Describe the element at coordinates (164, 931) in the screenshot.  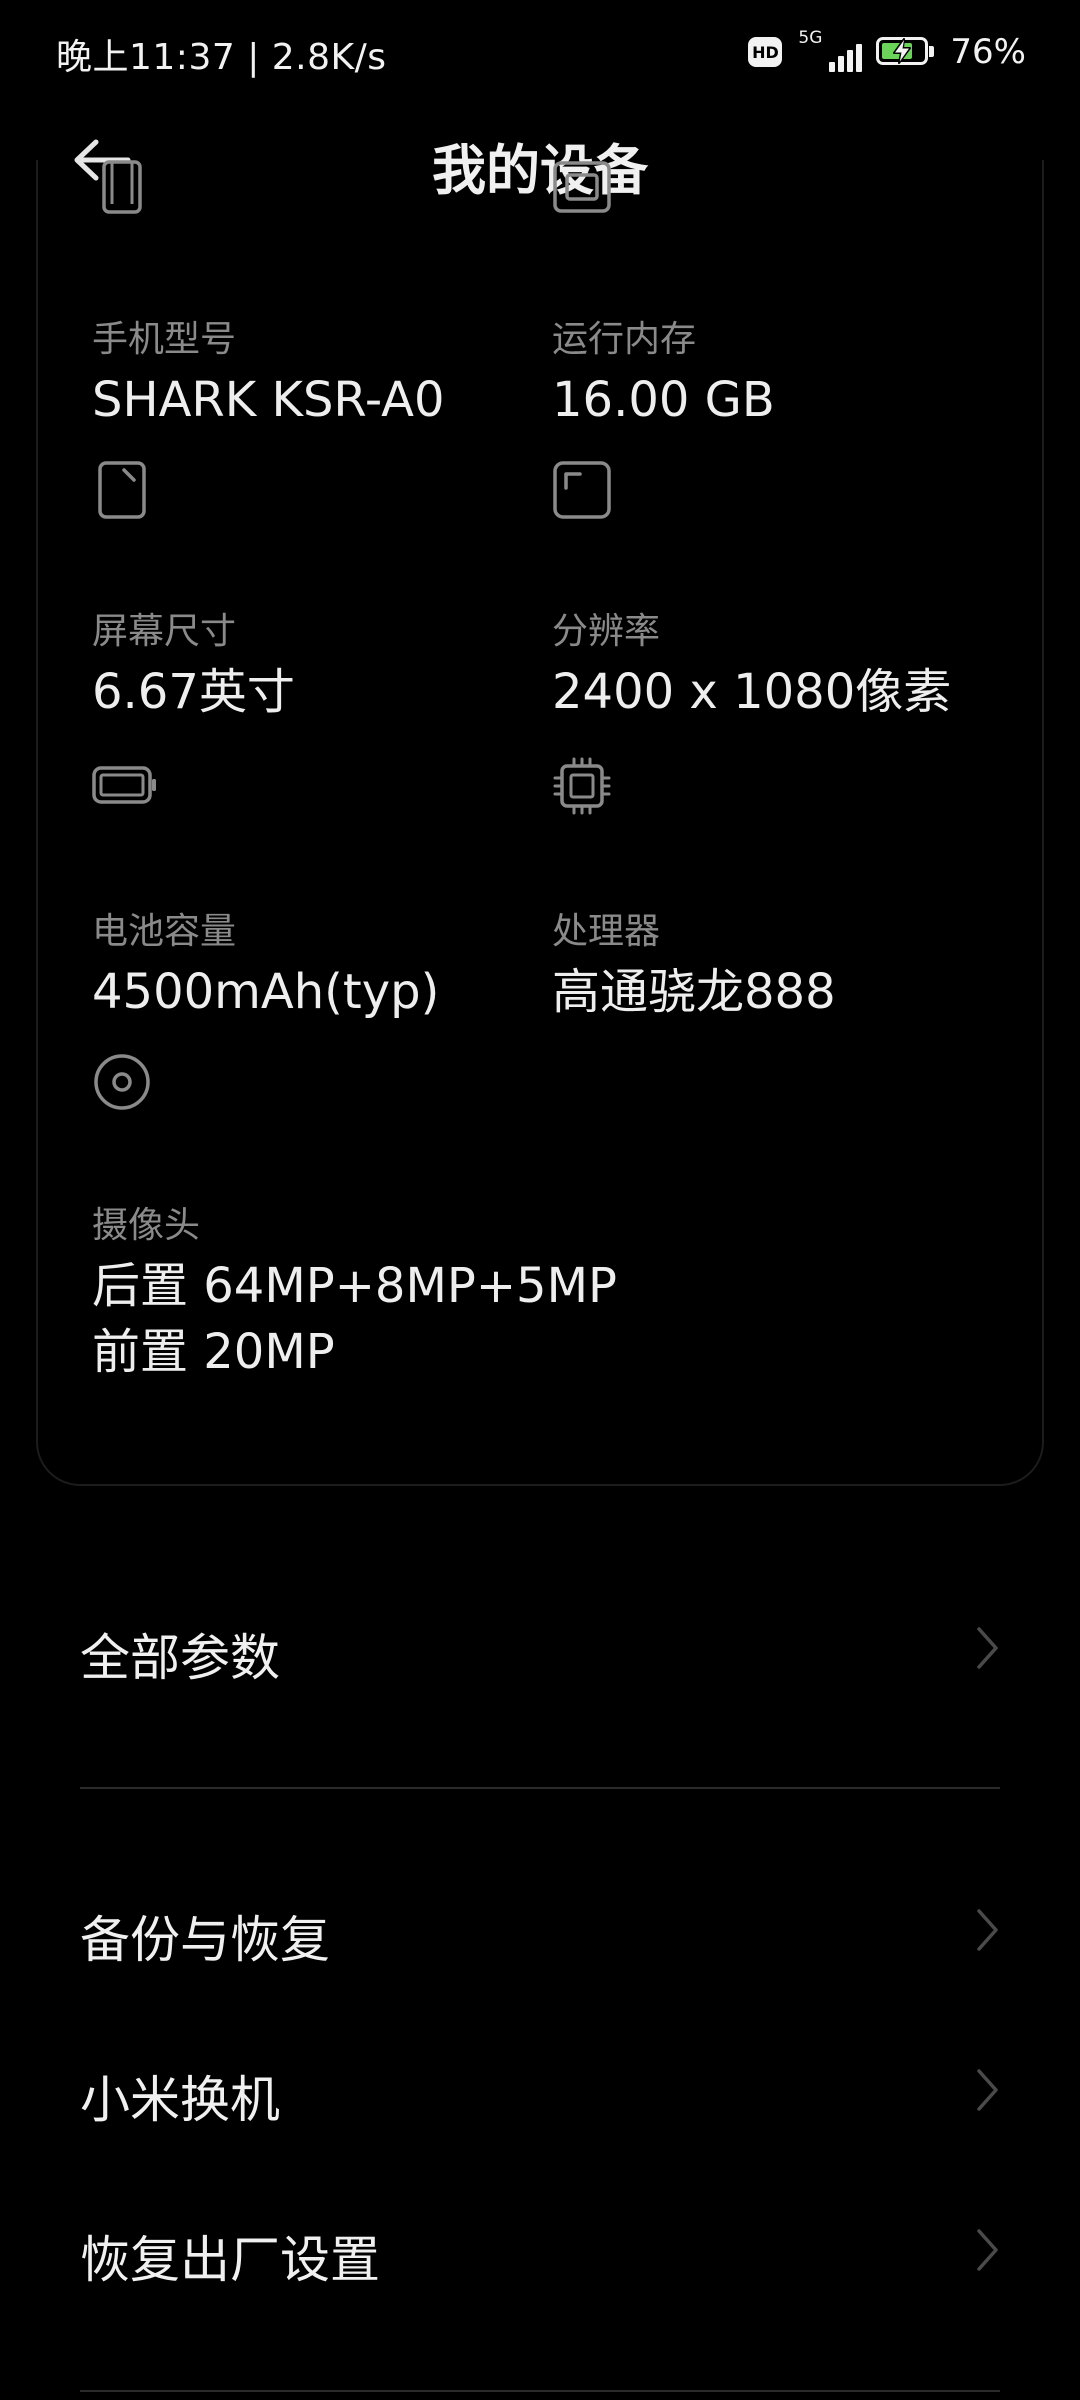
I see `spec-label: 电池容量` at that location.